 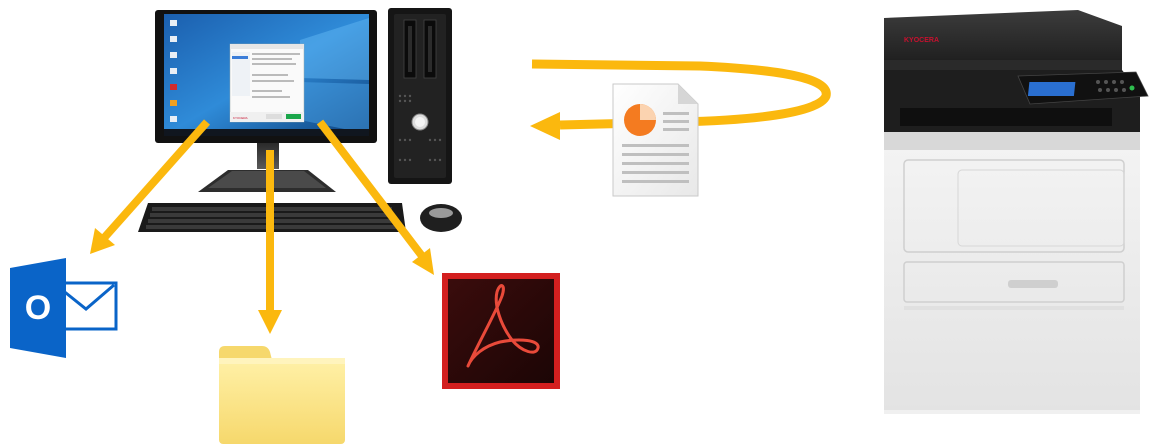 I want to click on outlook-email-icon: O, so click(x=64, y=308).